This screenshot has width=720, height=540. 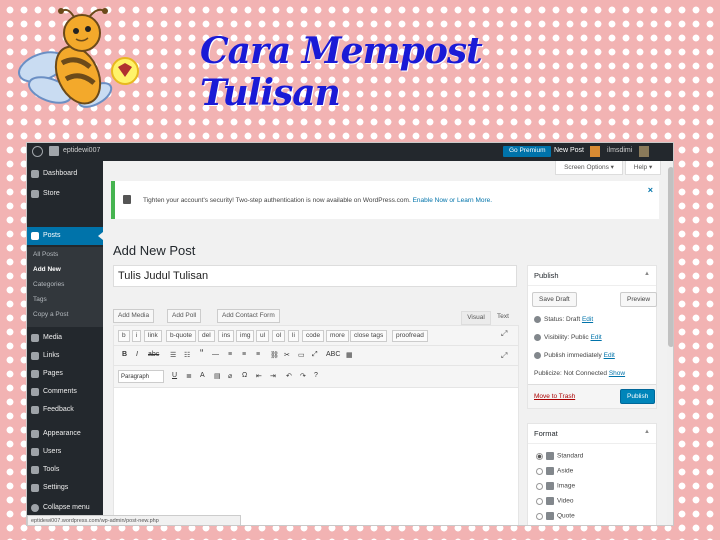 I want to click on align-center-icon: ≡, so click(x=244, y=354).